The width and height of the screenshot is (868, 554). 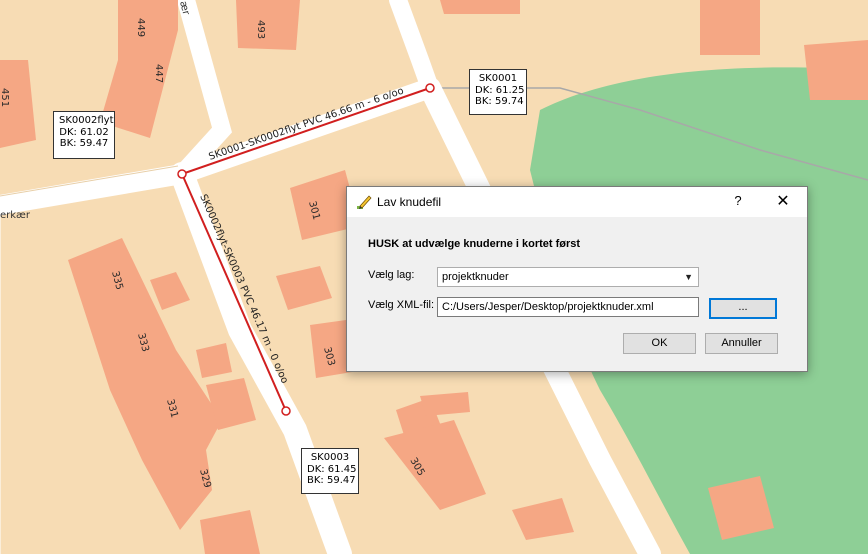 I want to click on node-dk: DK: 61.45, so click(x=332, y=469).